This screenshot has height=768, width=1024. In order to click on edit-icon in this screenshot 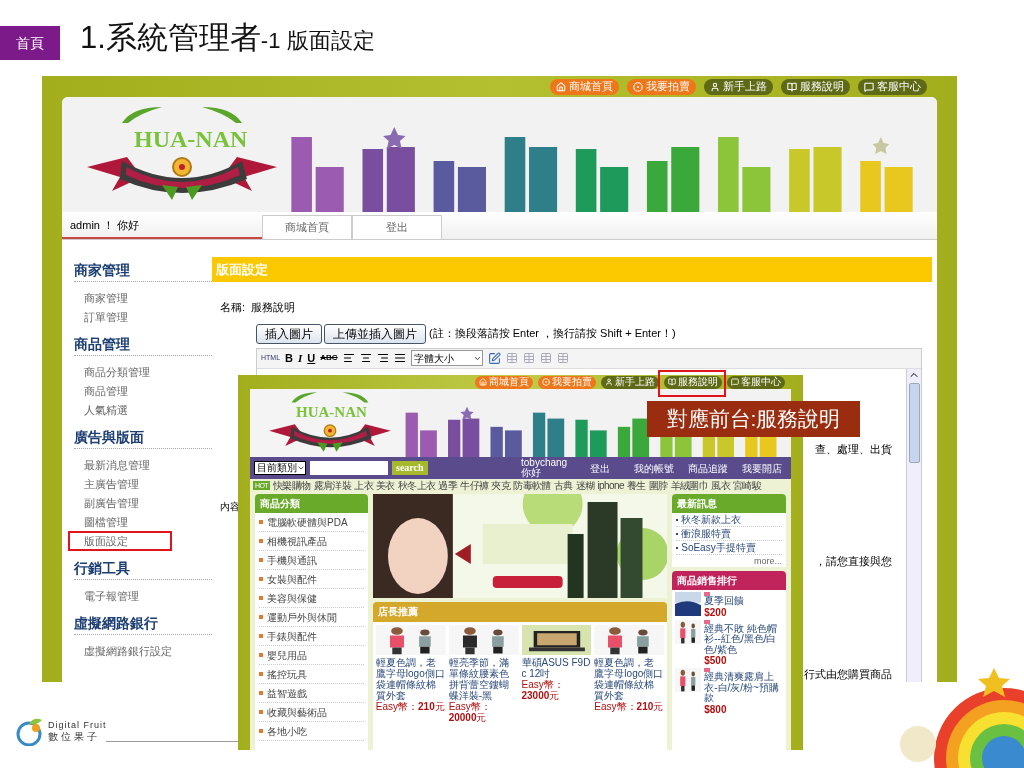, I will do `click(494, 358)`.